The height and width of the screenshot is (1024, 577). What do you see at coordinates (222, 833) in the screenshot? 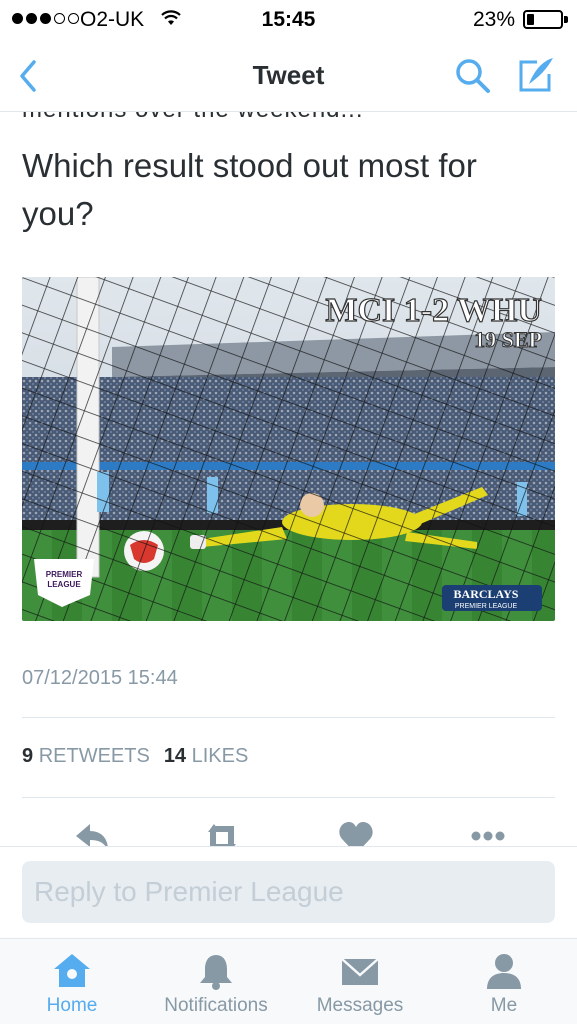
I see `retweet-icon` at bounding box center [222, 833].